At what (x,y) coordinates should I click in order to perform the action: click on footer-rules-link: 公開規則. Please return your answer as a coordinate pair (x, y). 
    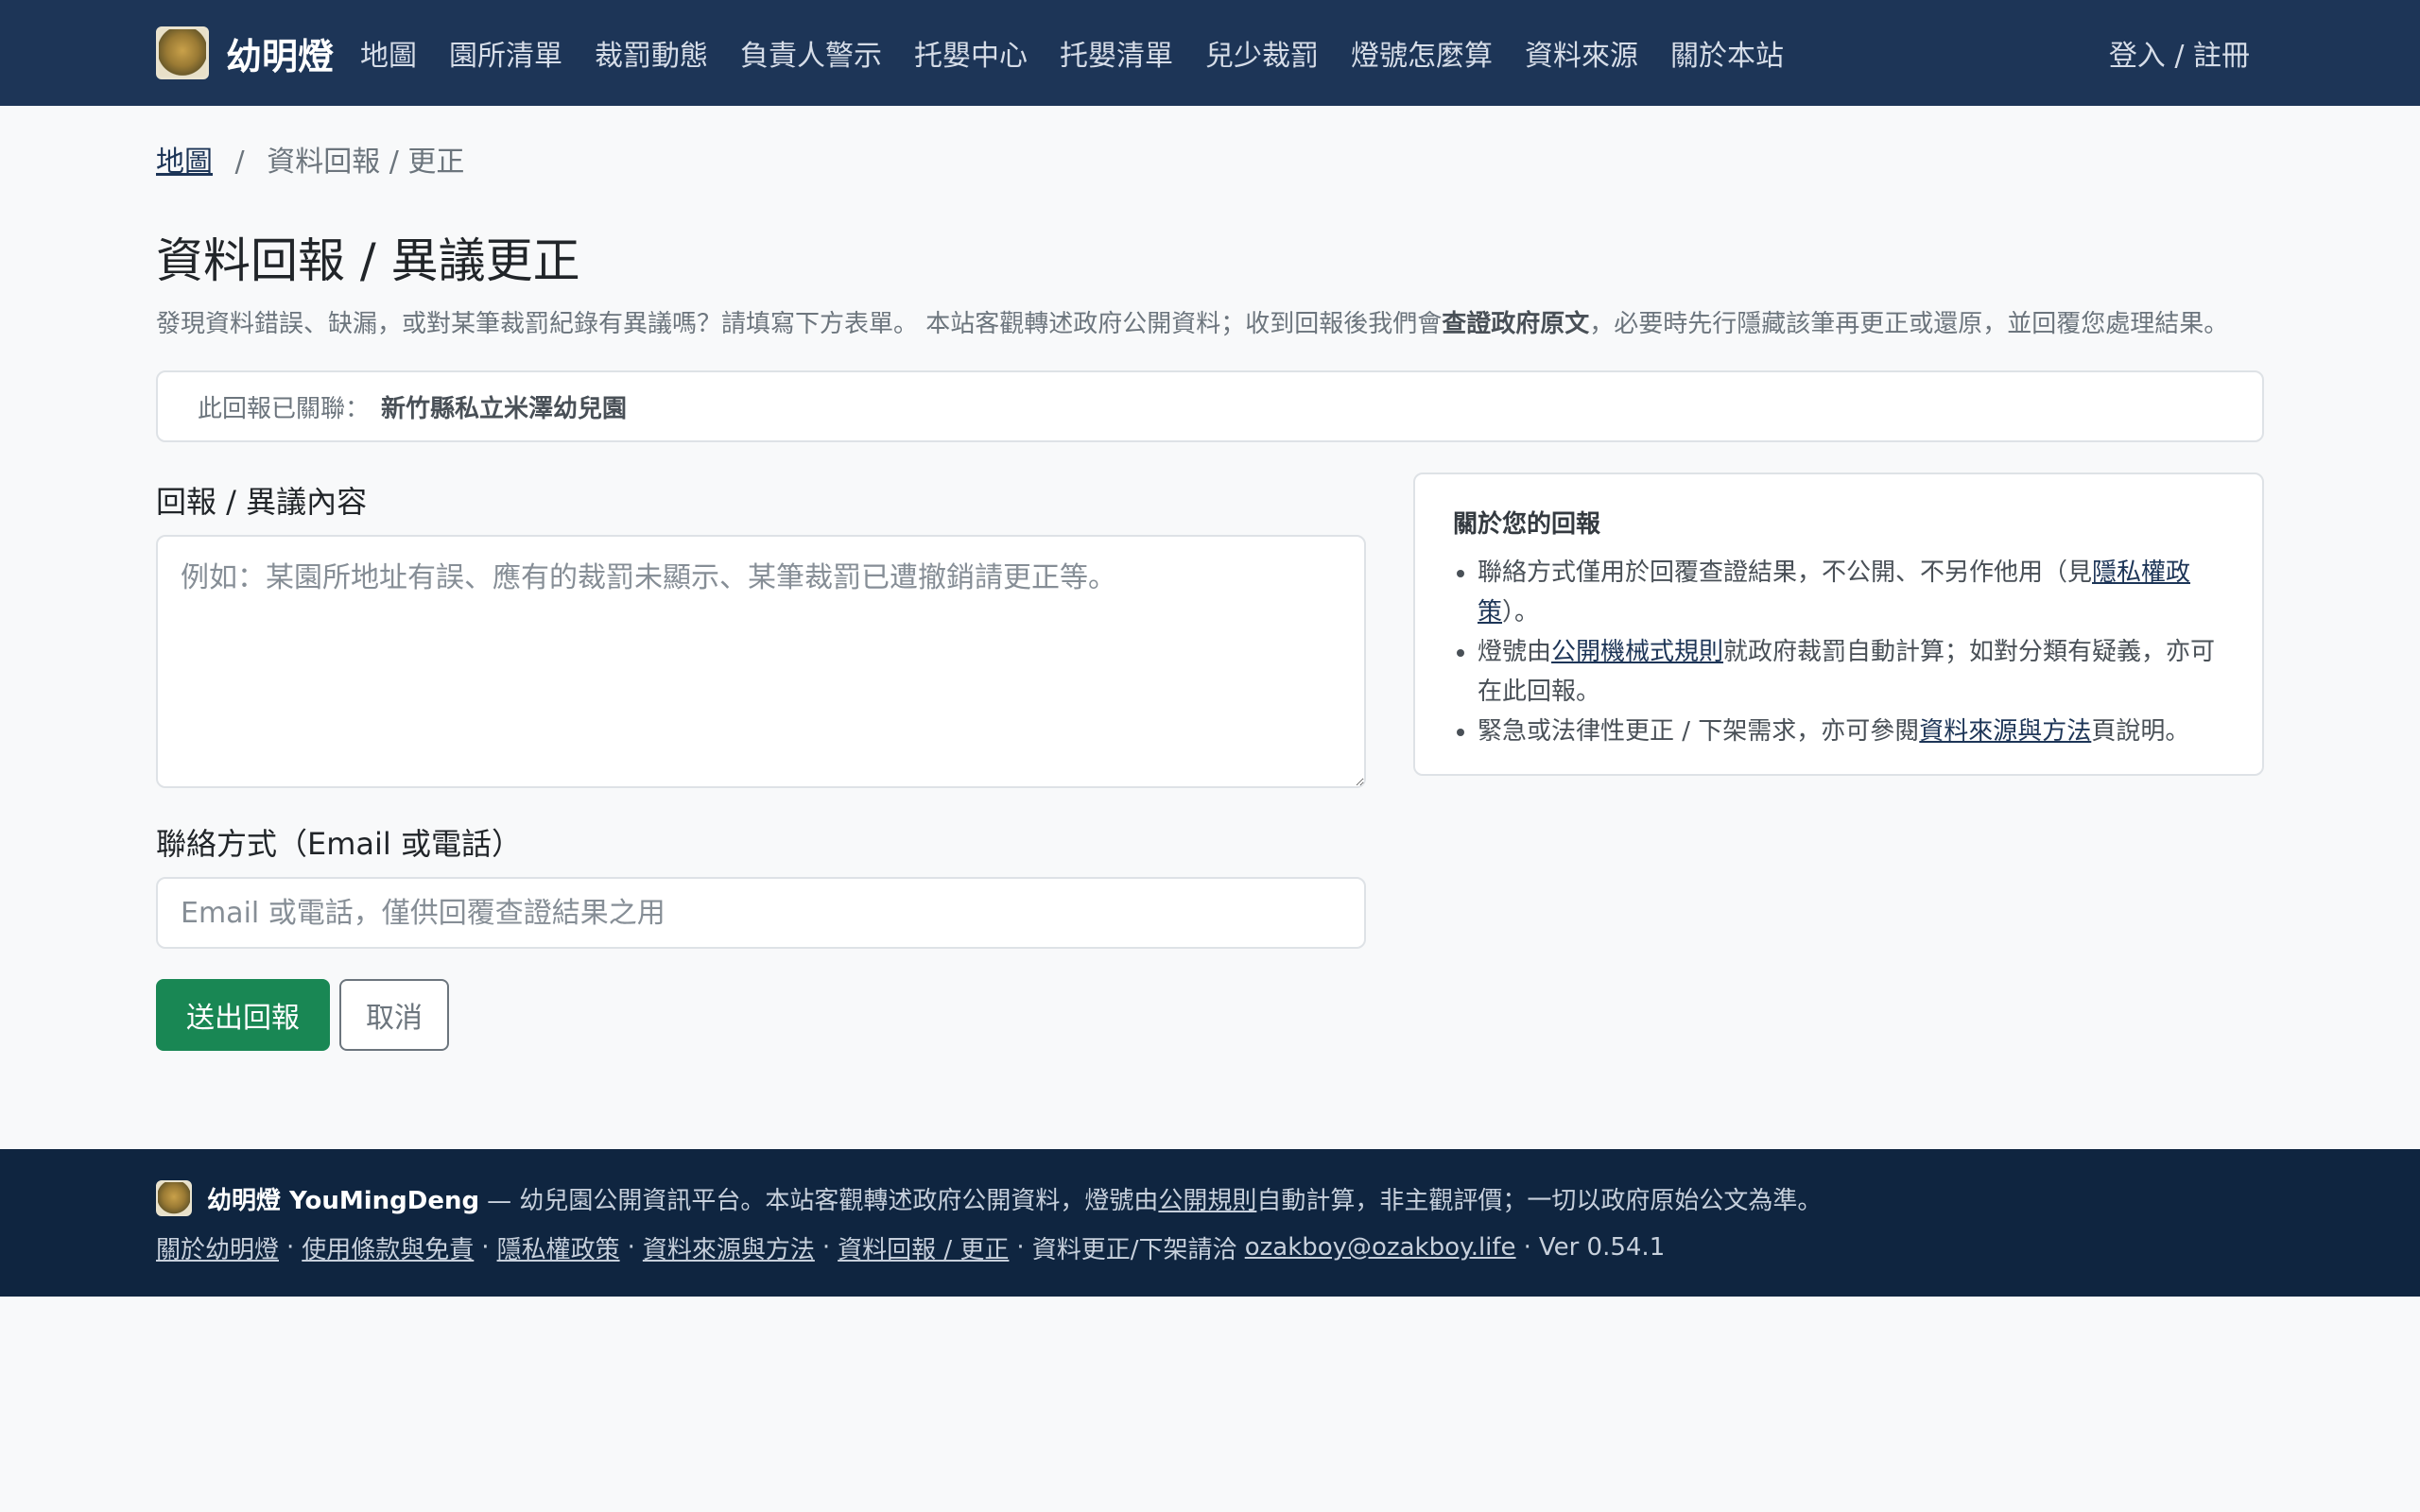
    Looking at the image, I should click on (1207, 1198).